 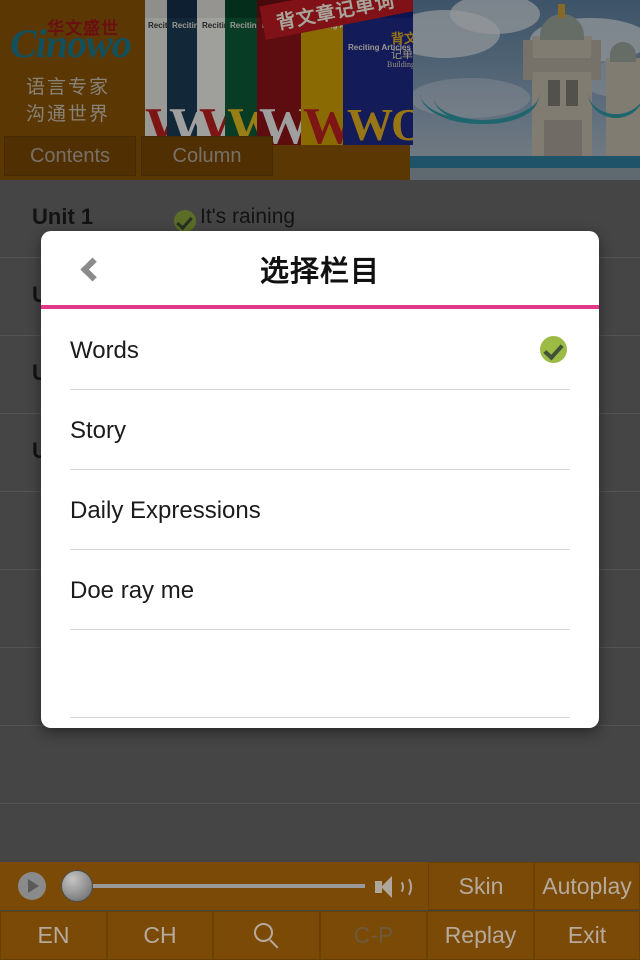 I want to click on exit-button-label: Exit, so click(x=587, y=935).